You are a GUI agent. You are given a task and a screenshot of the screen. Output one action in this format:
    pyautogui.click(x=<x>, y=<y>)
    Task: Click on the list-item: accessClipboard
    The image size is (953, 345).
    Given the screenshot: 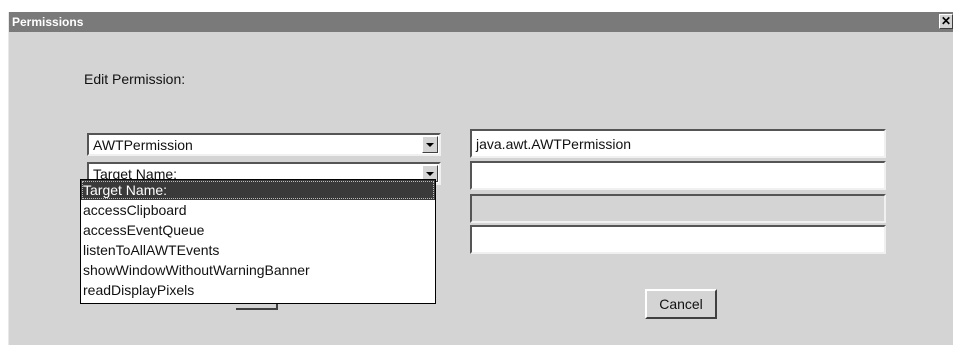 What is the action you would take?
    pyautogui.click(x=258, y=210)
    